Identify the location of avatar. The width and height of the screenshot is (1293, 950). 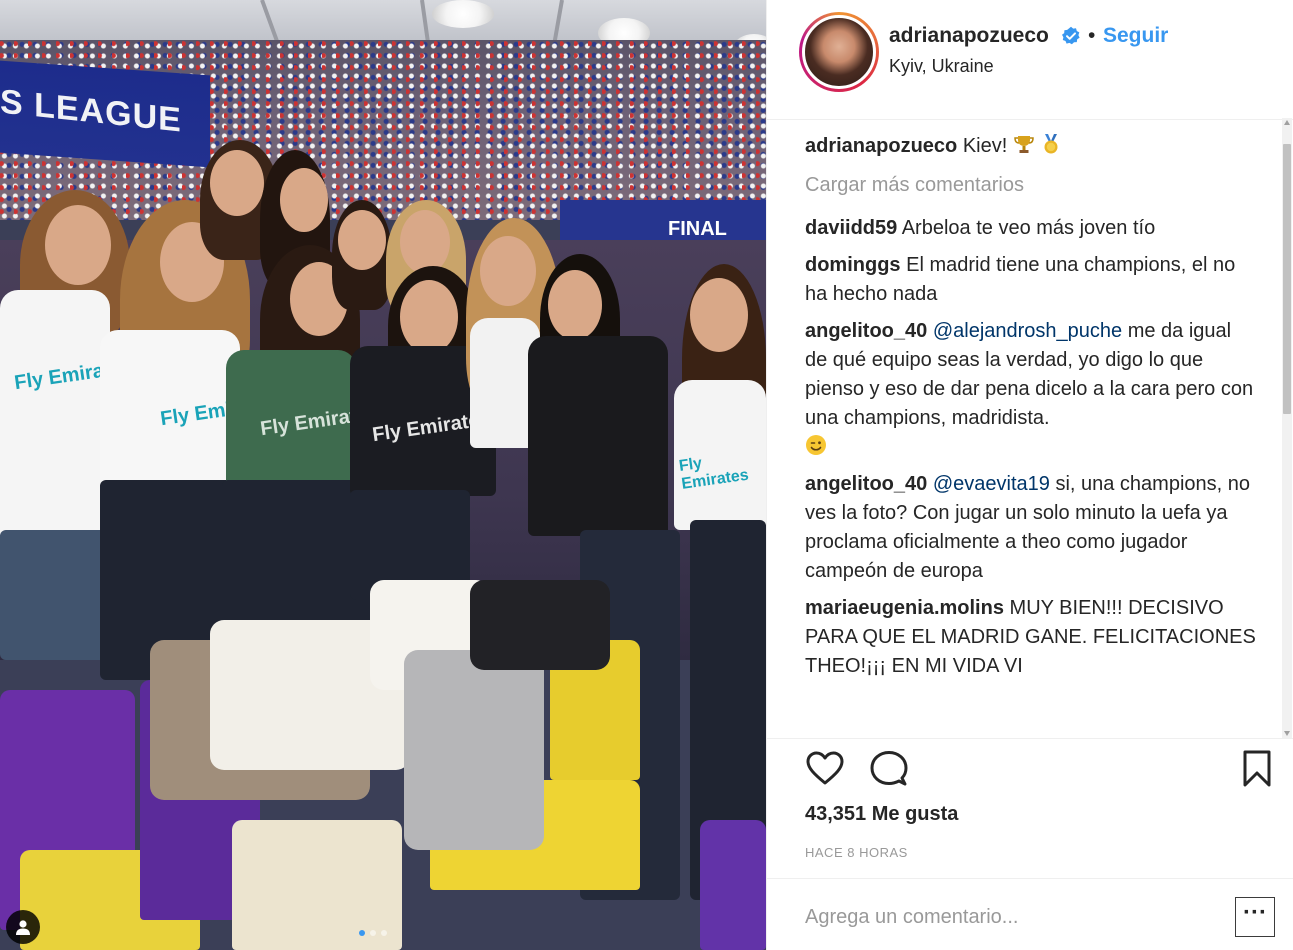
(839, 52).